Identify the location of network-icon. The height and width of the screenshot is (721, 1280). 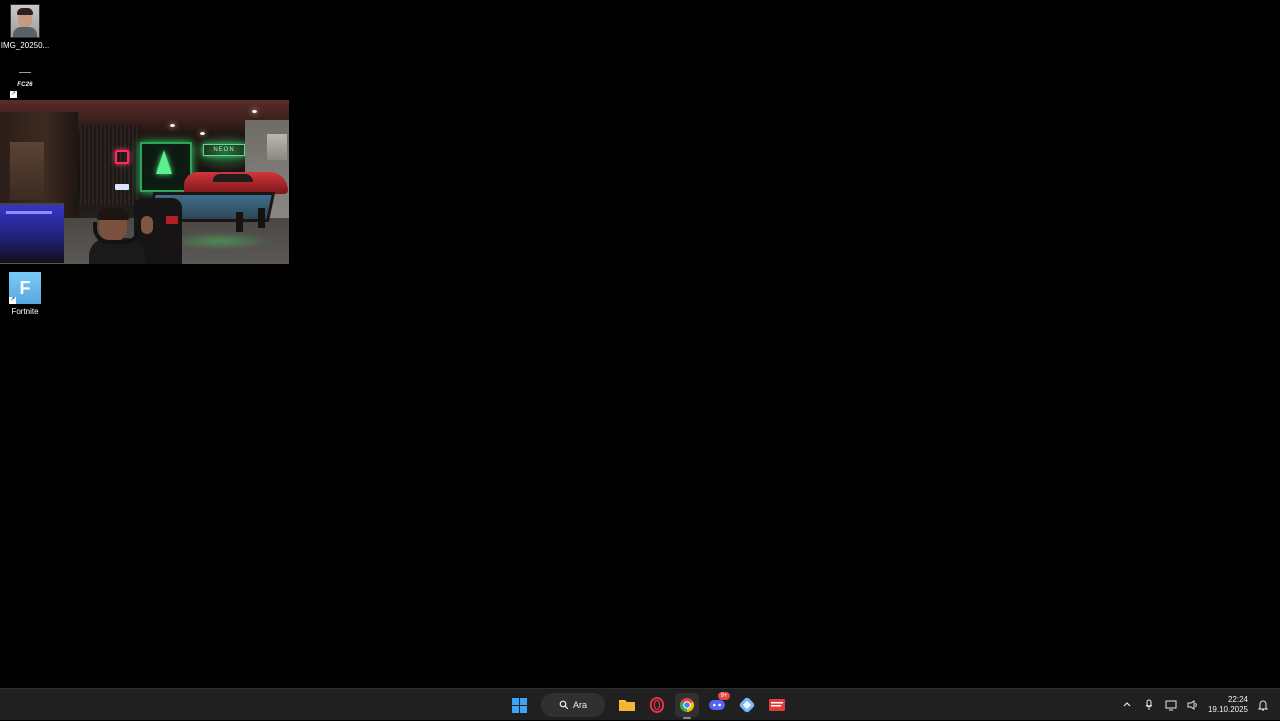
(1171, 705).